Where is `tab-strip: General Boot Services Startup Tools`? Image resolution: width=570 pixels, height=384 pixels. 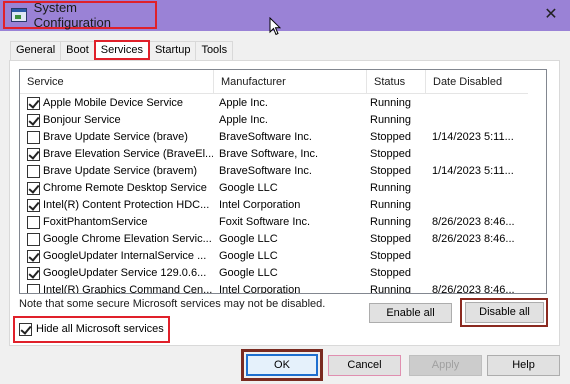 tab-strip: General Boot Services Startup Tools is located at coordinates (122, 50).